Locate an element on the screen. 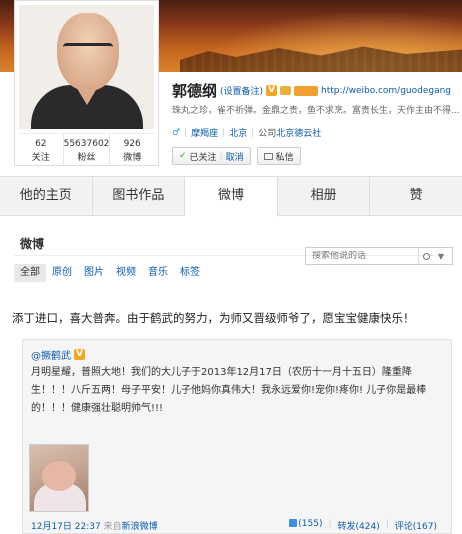 Image resolution: width=462 pixels, height=534 pixels. repost-time-link: 12月17日 22:37 is located at coordinates (66, 527).